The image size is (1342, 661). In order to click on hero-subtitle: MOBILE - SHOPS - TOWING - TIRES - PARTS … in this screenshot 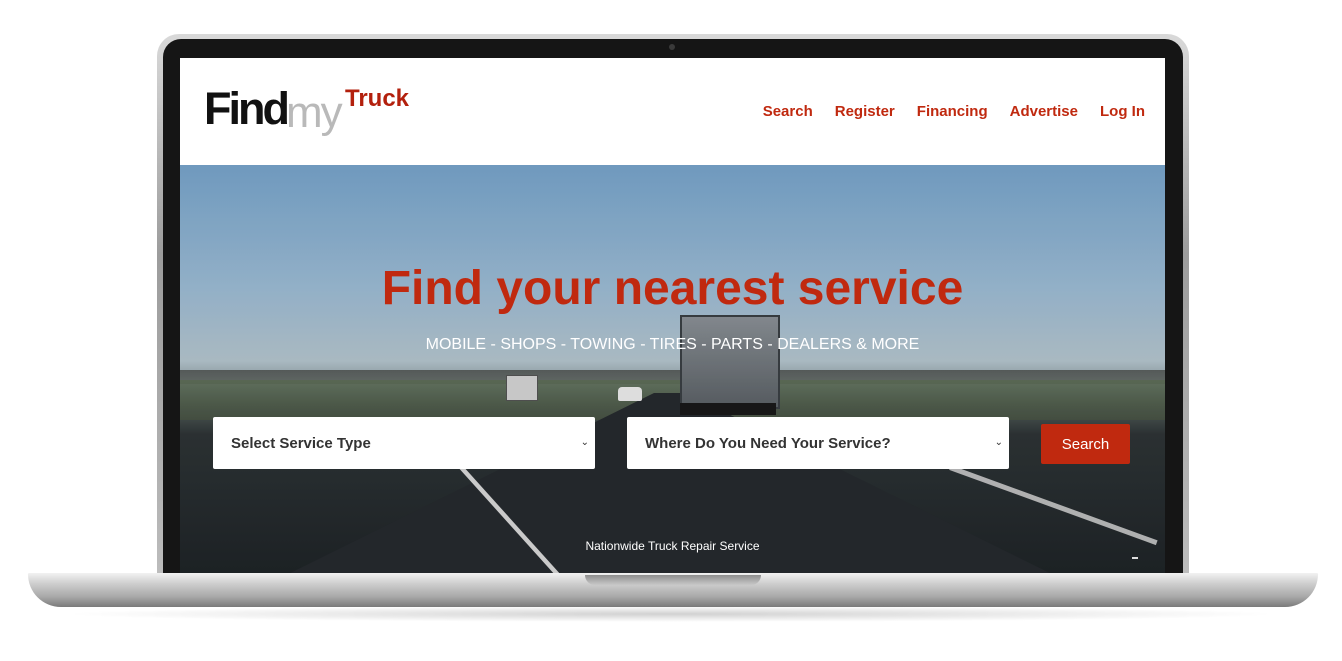, I will do `click(672, 344)`.